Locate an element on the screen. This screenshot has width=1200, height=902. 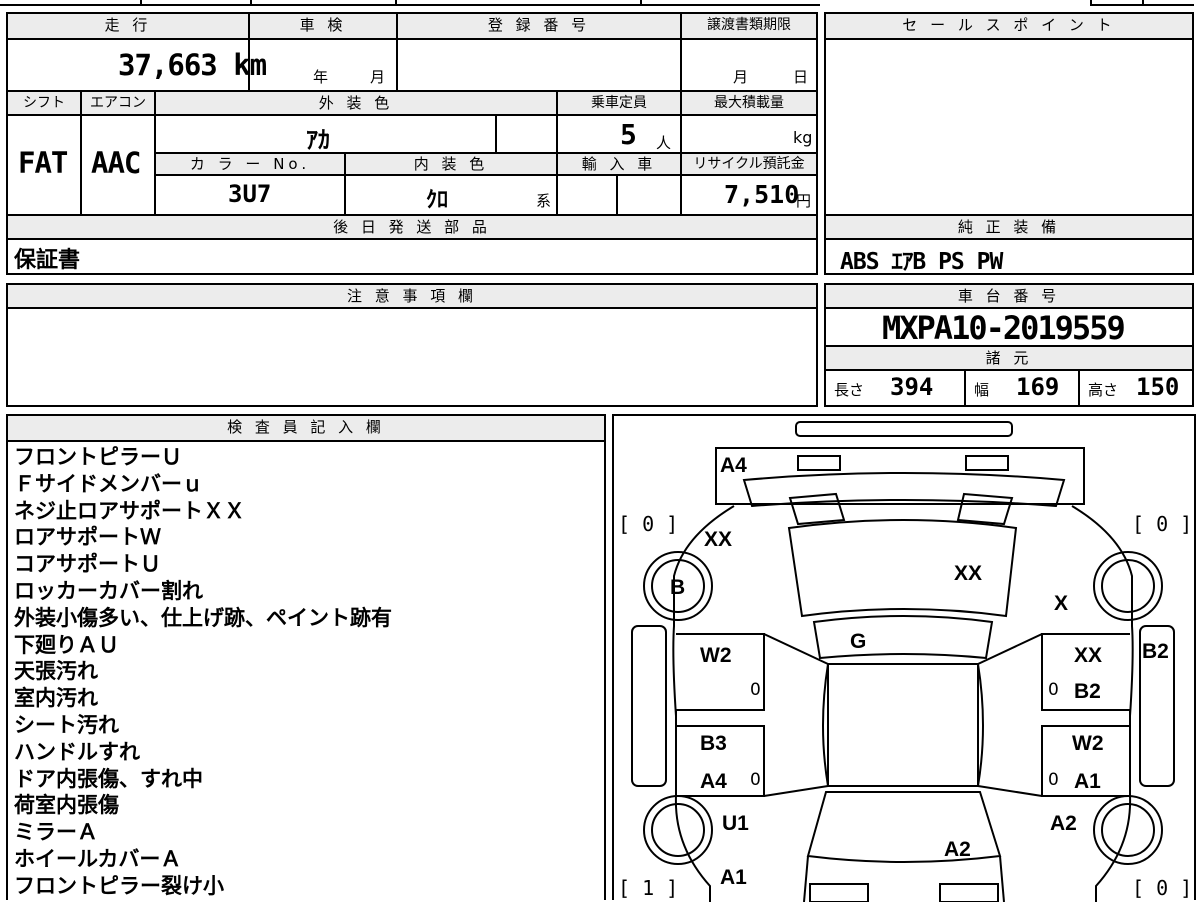
color-no-header: カ ラ ー No. is located at coordinates (250, 164).